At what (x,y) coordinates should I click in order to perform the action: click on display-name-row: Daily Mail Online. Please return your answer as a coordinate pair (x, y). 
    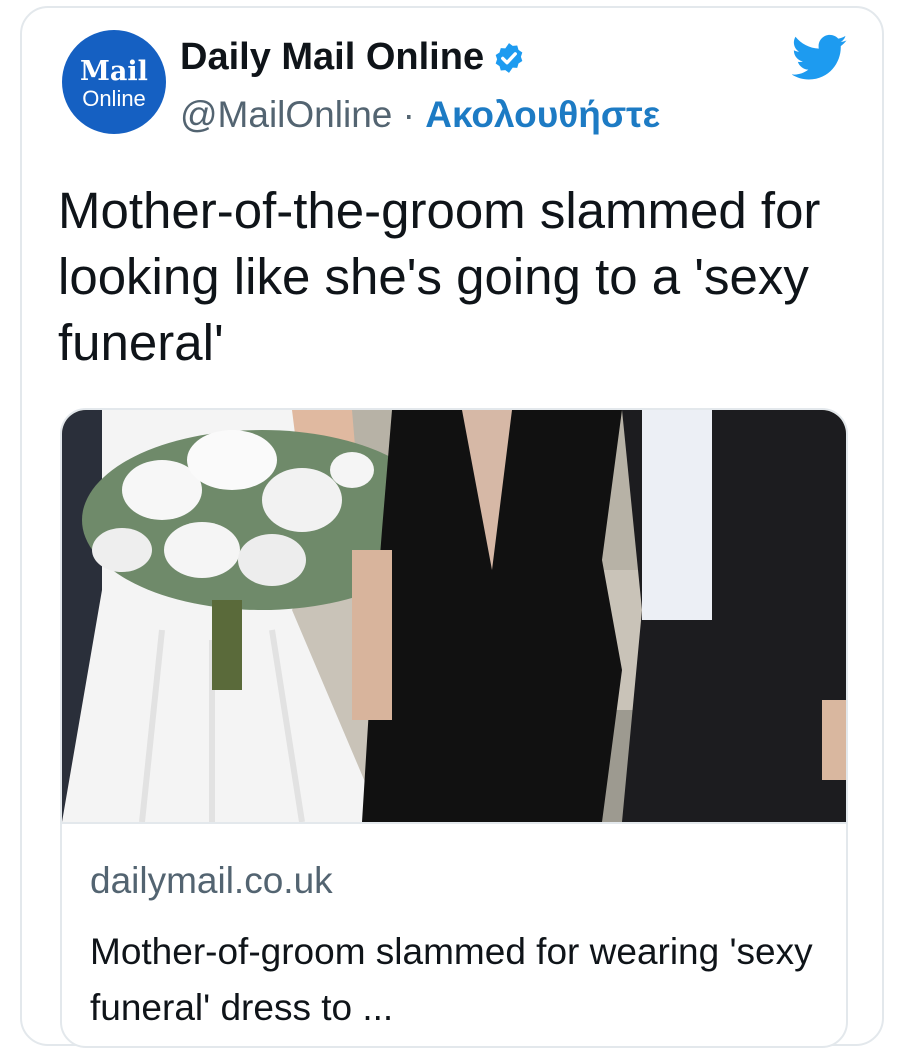
    Looking at the image, I should click on (353, 57).